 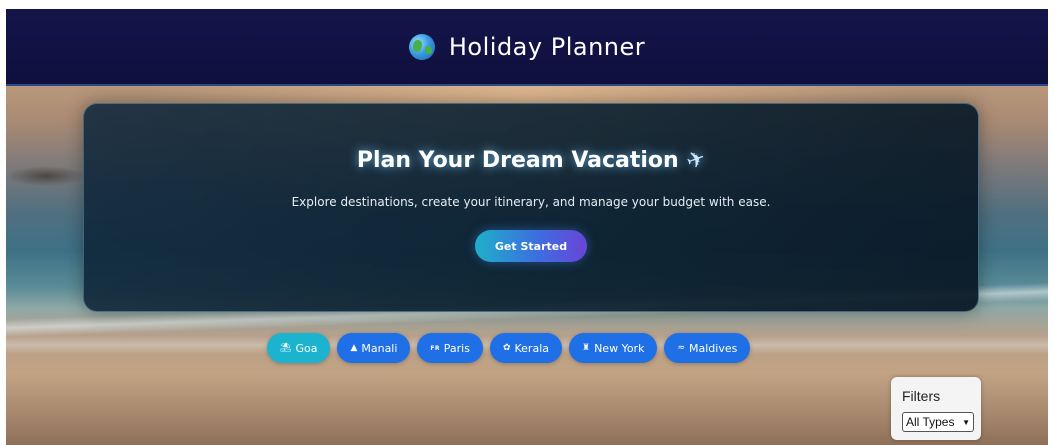 I want to click on destination-chip-goa: ⛱ Goa, so click(x=299, y=348).